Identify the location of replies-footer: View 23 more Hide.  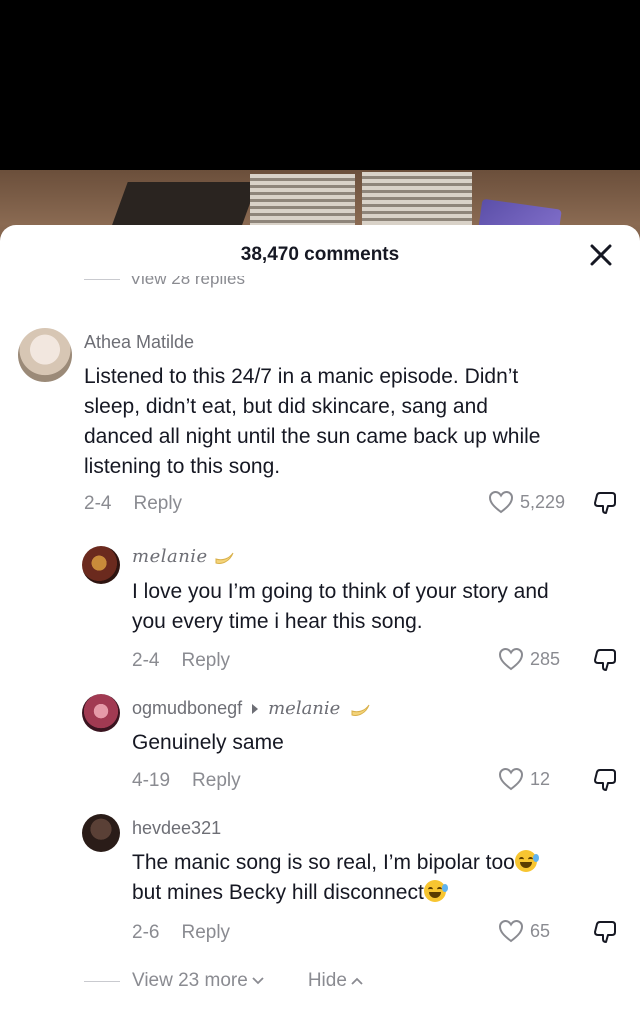
(223, 981).